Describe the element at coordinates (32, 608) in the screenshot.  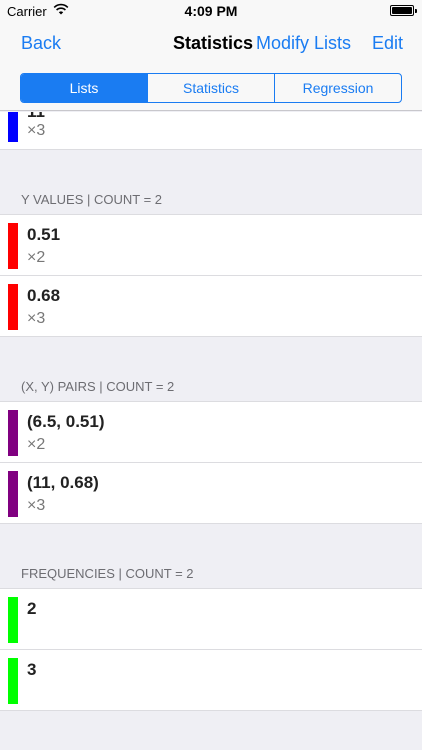
I see `item-value: 2` at that location.